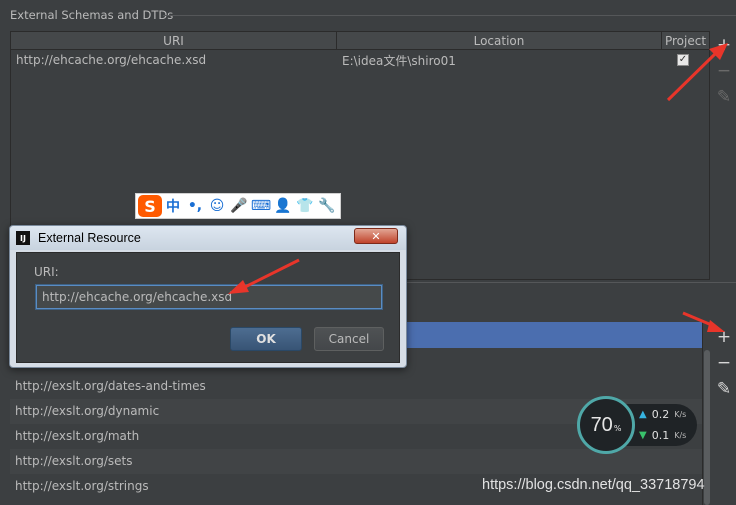 The width and height of the screenshot is (736, 505). I want to click on emoji-icon: ☺, so click(217, 206).